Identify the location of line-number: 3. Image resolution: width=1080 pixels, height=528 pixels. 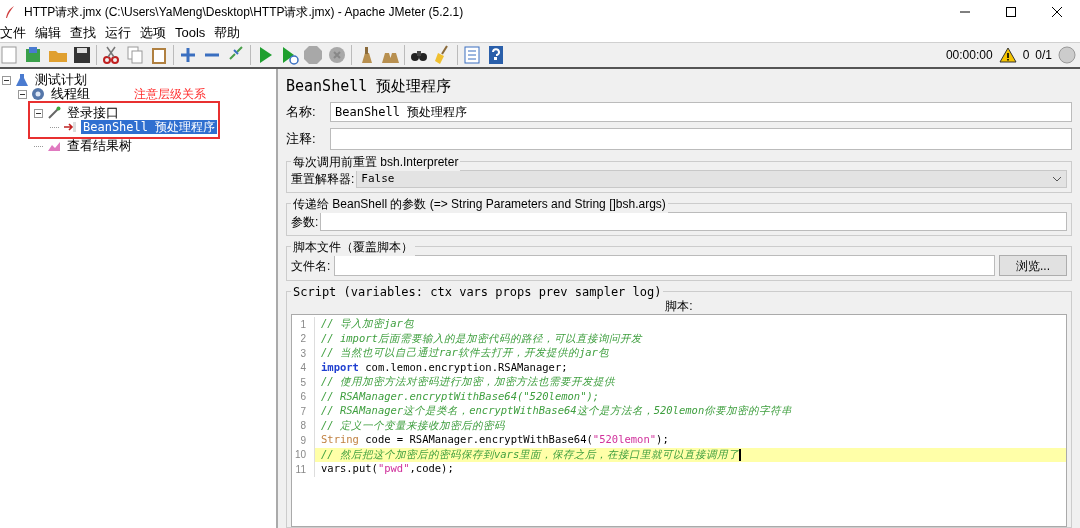
(303, 353).